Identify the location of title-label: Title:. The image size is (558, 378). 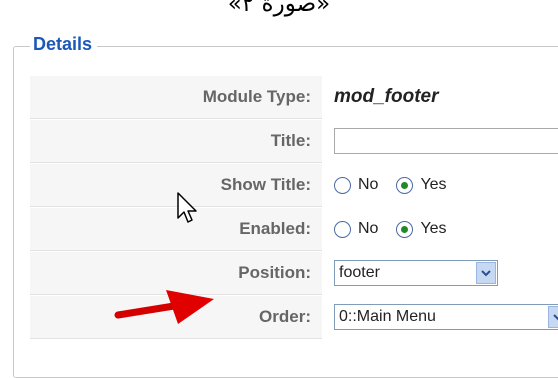
(290, 140).